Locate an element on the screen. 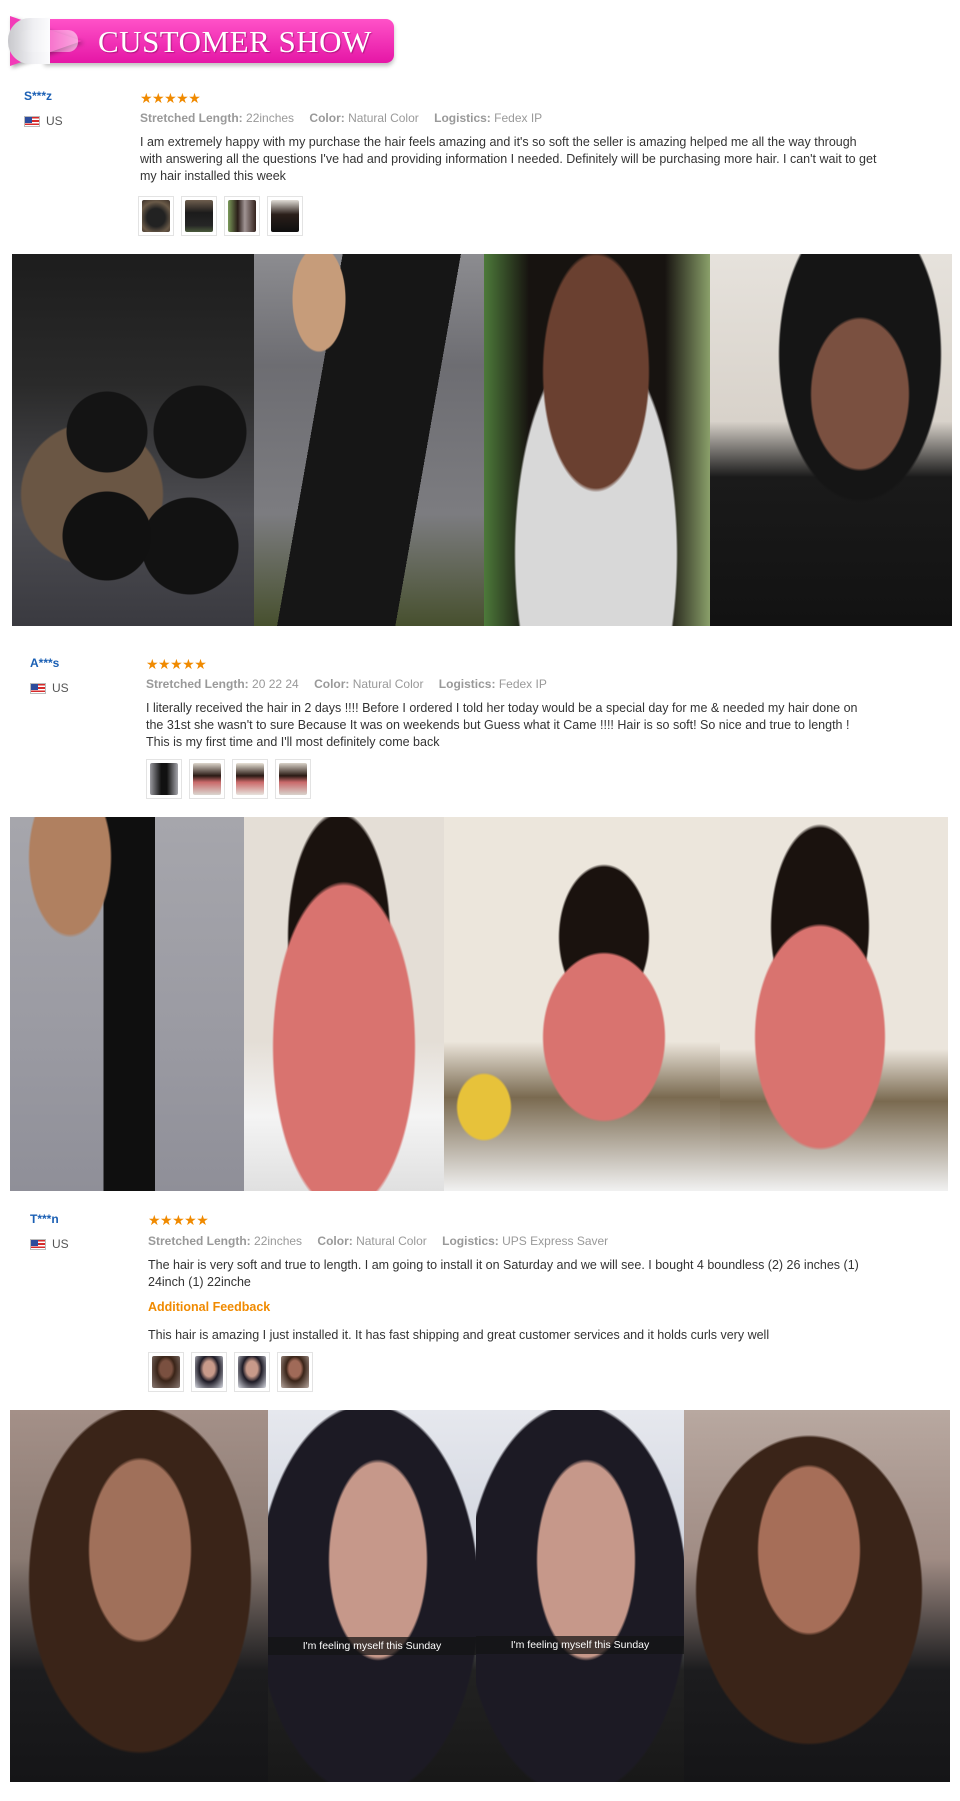  reviewer-name: T***n is located at coordinates (44, 1219).